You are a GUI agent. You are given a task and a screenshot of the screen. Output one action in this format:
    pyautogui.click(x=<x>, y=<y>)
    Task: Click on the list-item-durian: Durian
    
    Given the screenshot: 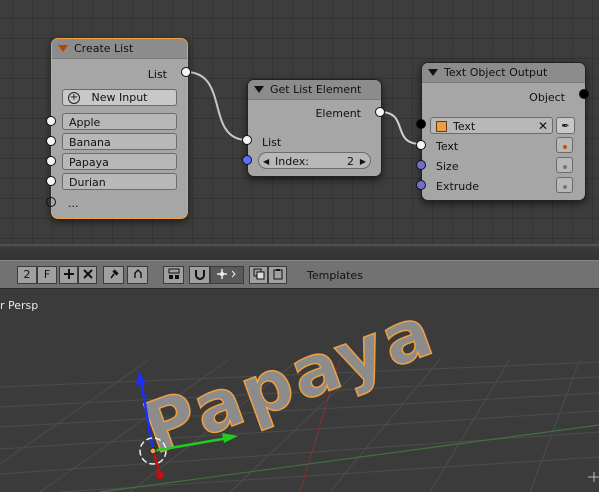 What is the action you would take?
    pyautogui.click(x=119, y=181)
    